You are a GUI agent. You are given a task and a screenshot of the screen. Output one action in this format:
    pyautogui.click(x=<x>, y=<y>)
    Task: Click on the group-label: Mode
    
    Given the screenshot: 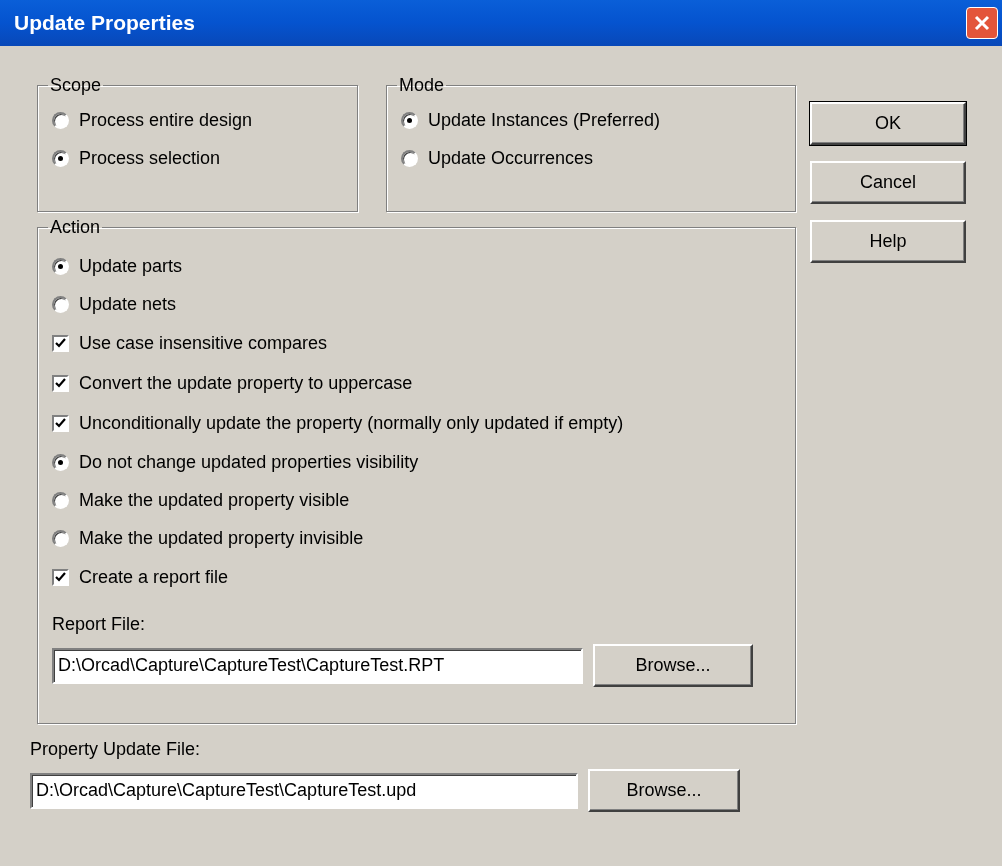 What is the action you would take?
    pyautogui.click(x=422, y=85)
    